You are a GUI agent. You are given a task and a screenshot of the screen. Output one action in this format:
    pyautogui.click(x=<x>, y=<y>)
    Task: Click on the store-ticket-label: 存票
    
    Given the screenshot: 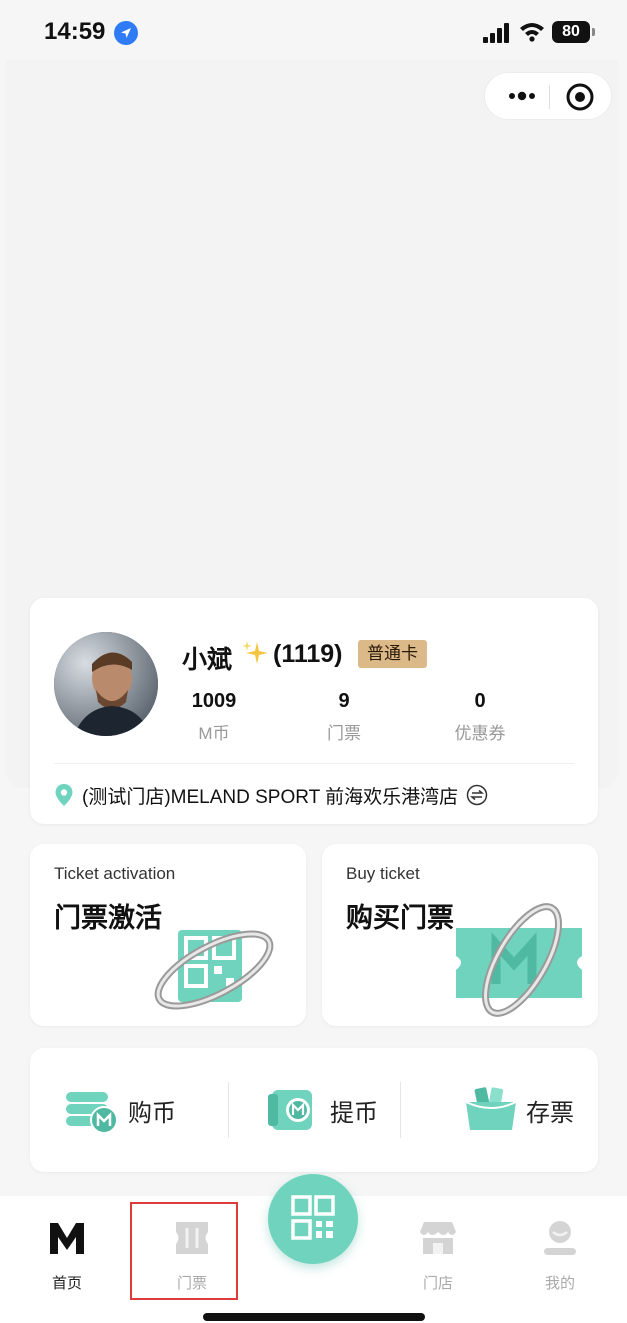 What is the action you would take?
    pyautogui.click(x=550, y=1113)
    